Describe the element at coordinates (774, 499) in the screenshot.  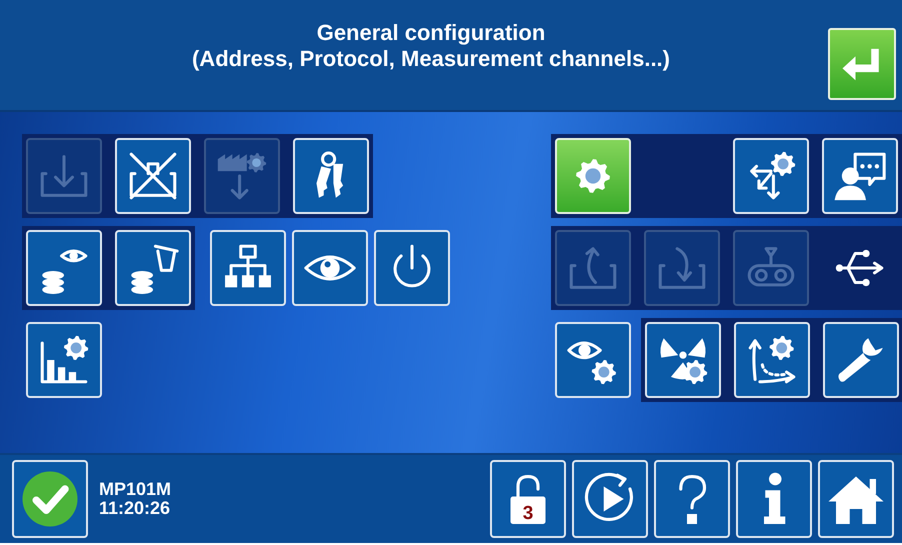
I see `info-button` at that location.